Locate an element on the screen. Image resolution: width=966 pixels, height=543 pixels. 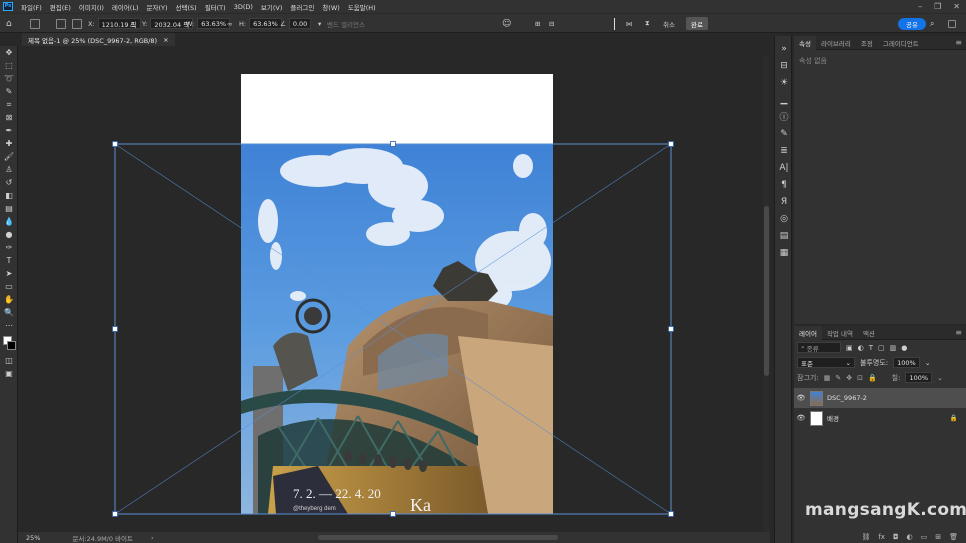
brush-tool-icon: 🖌 is located at coordinates (9, 156).